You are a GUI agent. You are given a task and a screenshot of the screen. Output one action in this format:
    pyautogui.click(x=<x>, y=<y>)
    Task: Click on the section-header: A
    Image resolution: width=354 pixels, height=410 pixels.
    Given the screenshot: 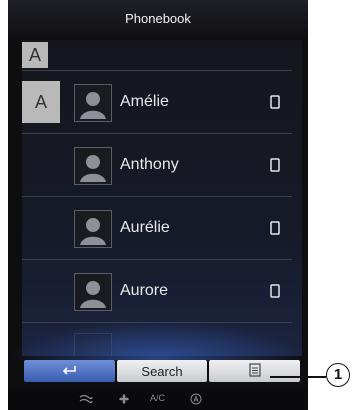 What is the action you would take?
    pyautogui.click(x=157, y=55)
    